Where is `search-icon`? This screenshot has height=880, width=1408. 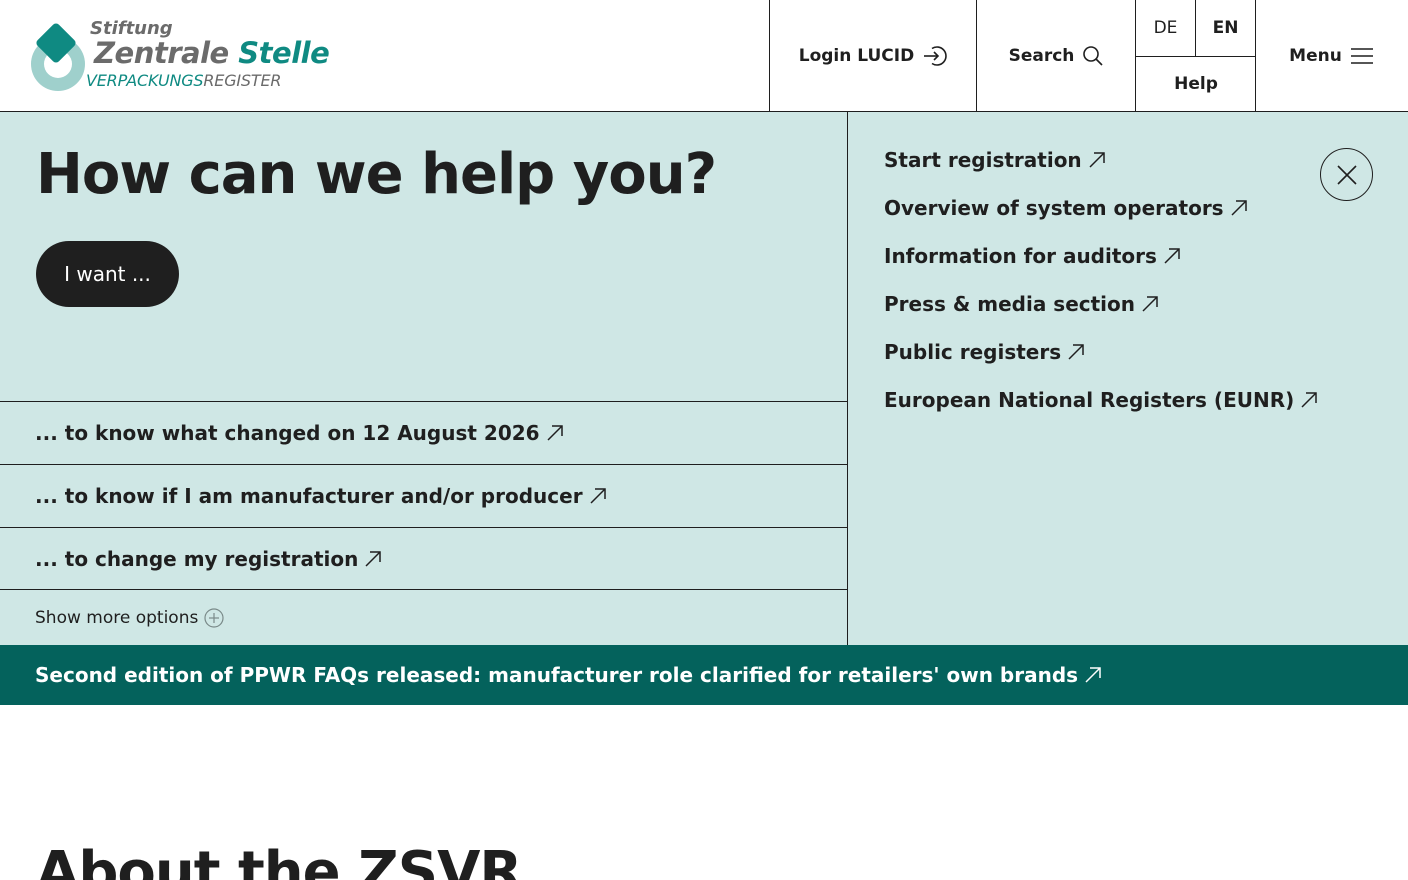 search-icon is located at coordinates (1093, 56).